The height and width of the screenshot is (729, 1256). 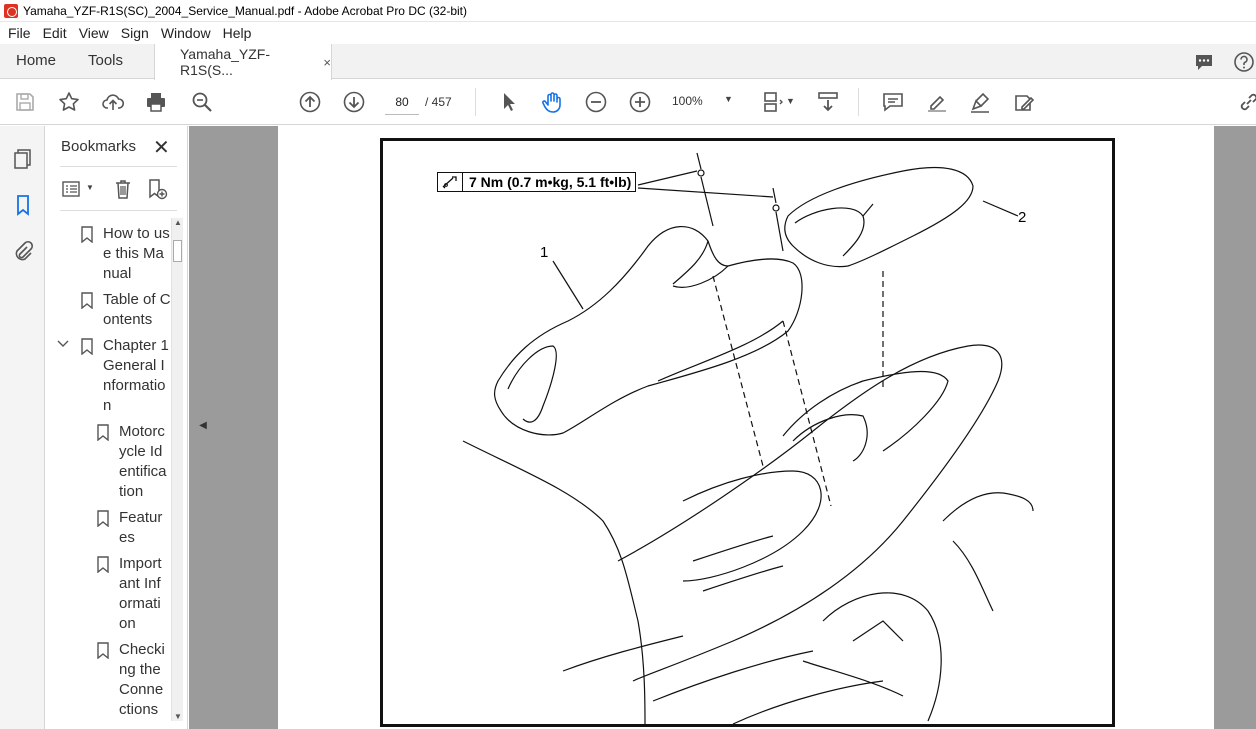 I want to click on link-icon, so click(x=1246, y=102).